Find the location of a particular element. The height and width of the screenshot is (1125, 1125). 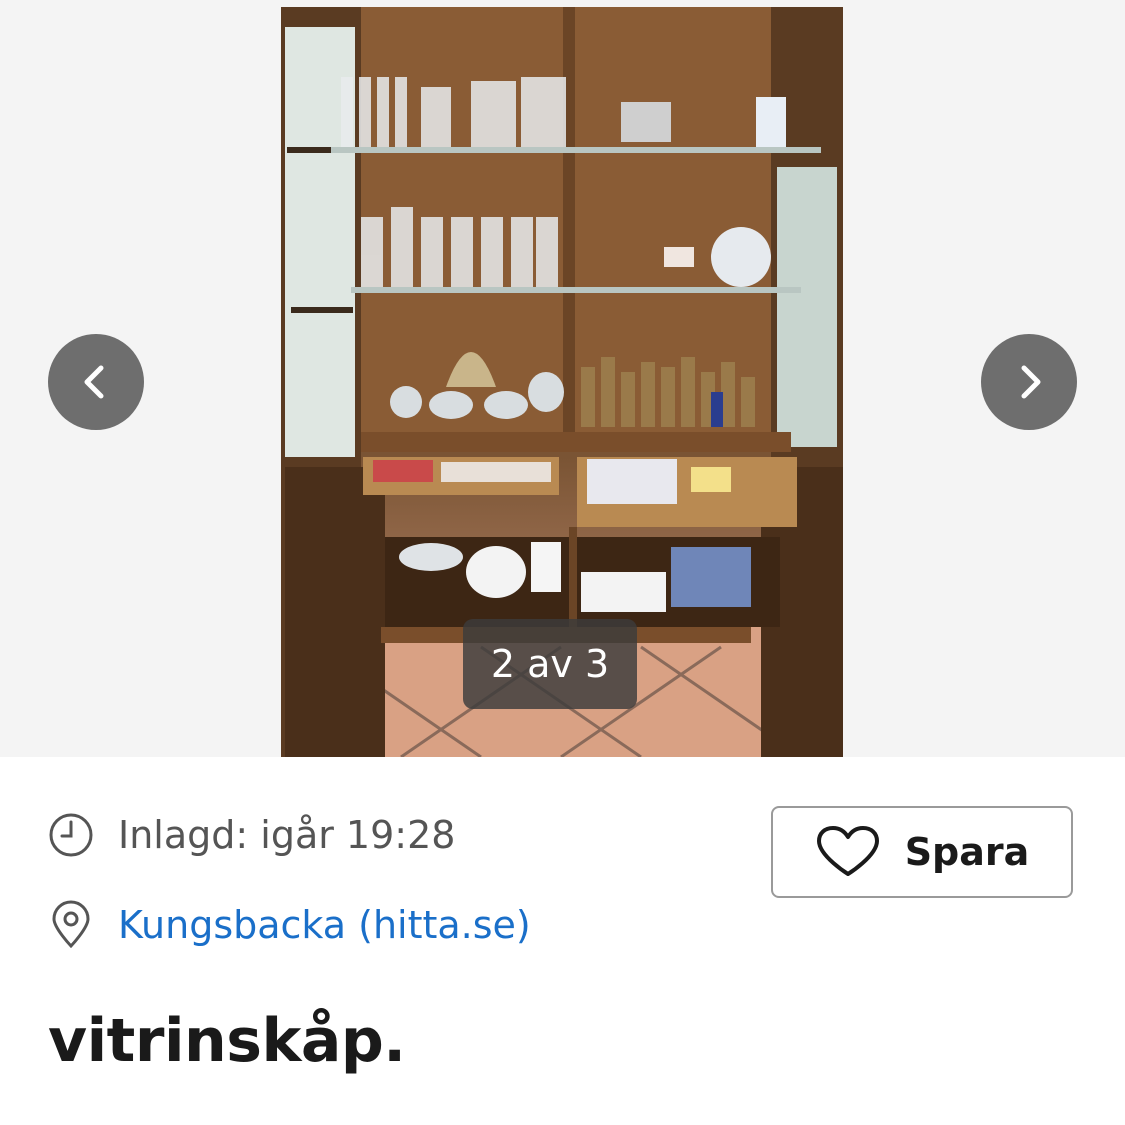

previous-image-button is located at coordinates (96, 382).